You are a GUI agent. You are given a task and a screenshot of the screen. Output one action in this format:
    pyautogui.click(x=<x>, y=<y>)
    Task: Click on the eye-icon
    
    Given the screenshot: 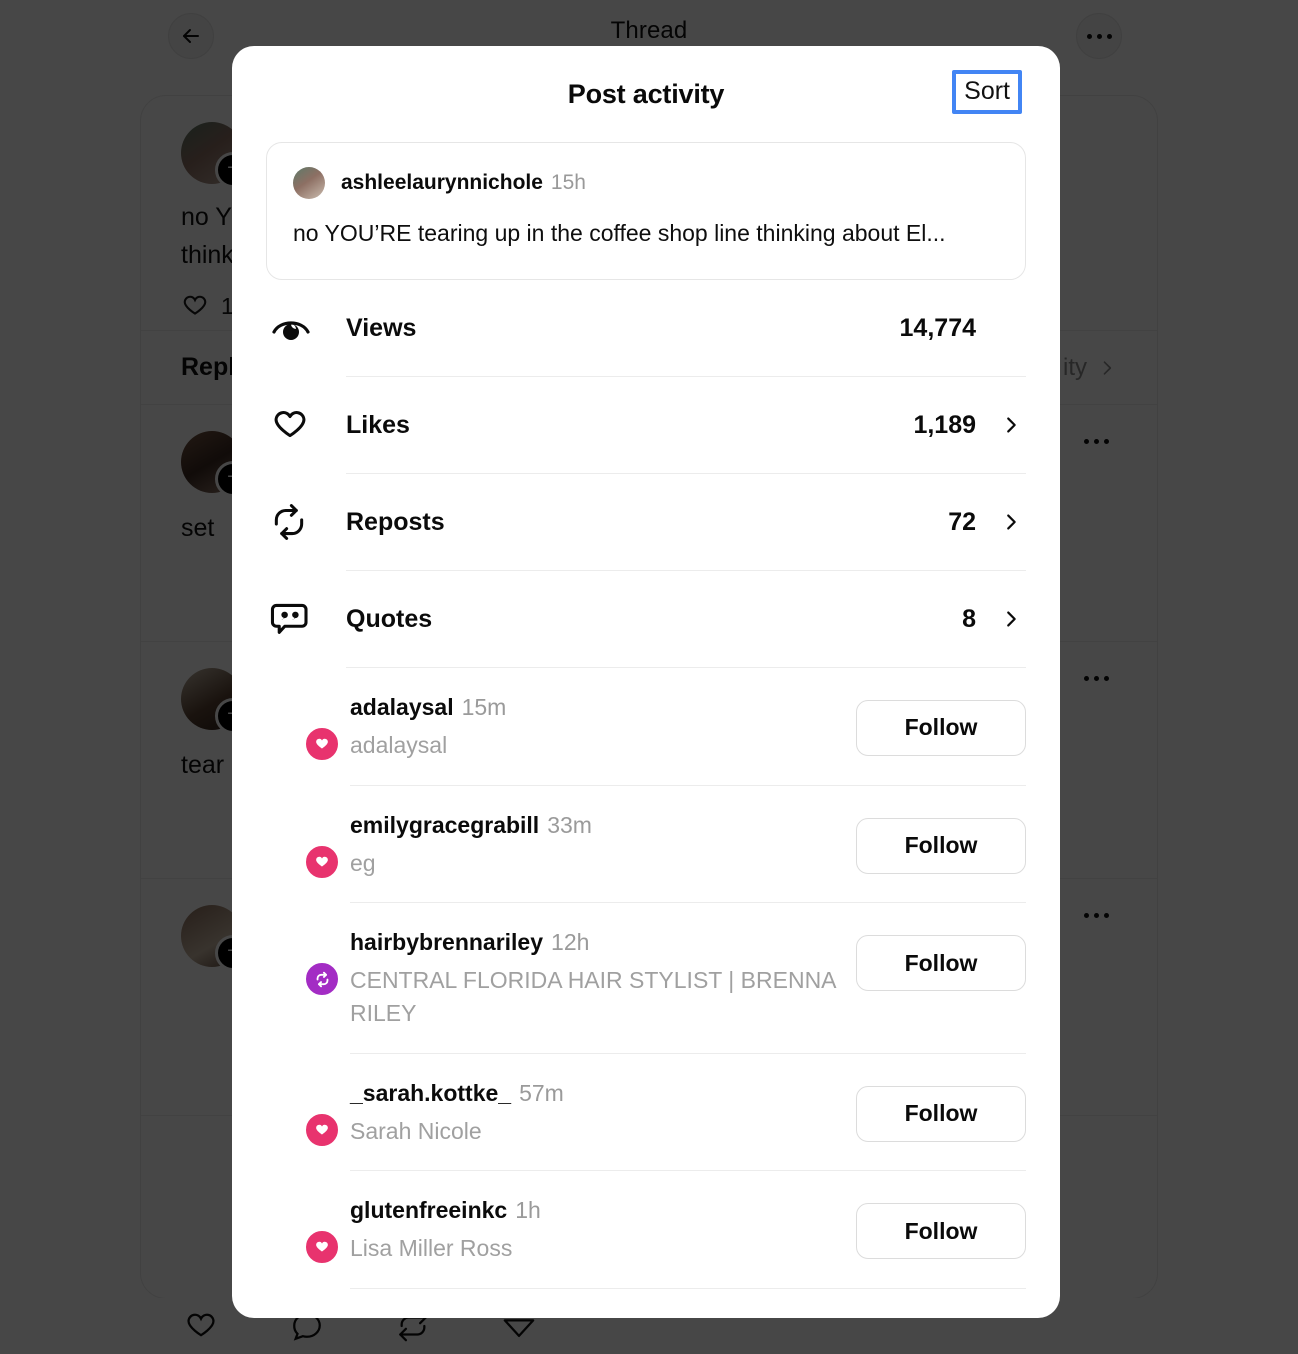 What is the action you would take?
    pyautogui.click(x=308, y=328)
    